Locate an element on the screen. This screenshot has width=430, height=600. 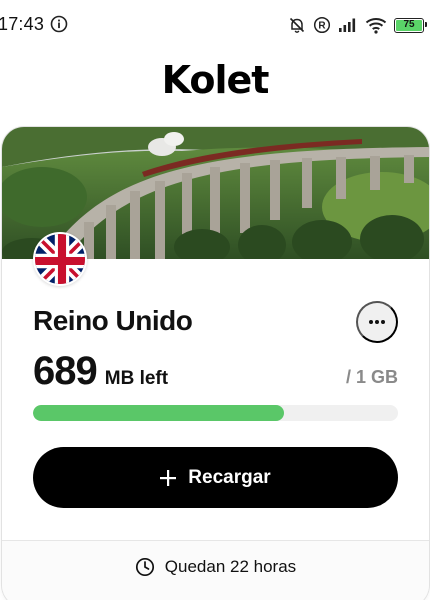
wifi-icon is located at coordinates (376, 25).